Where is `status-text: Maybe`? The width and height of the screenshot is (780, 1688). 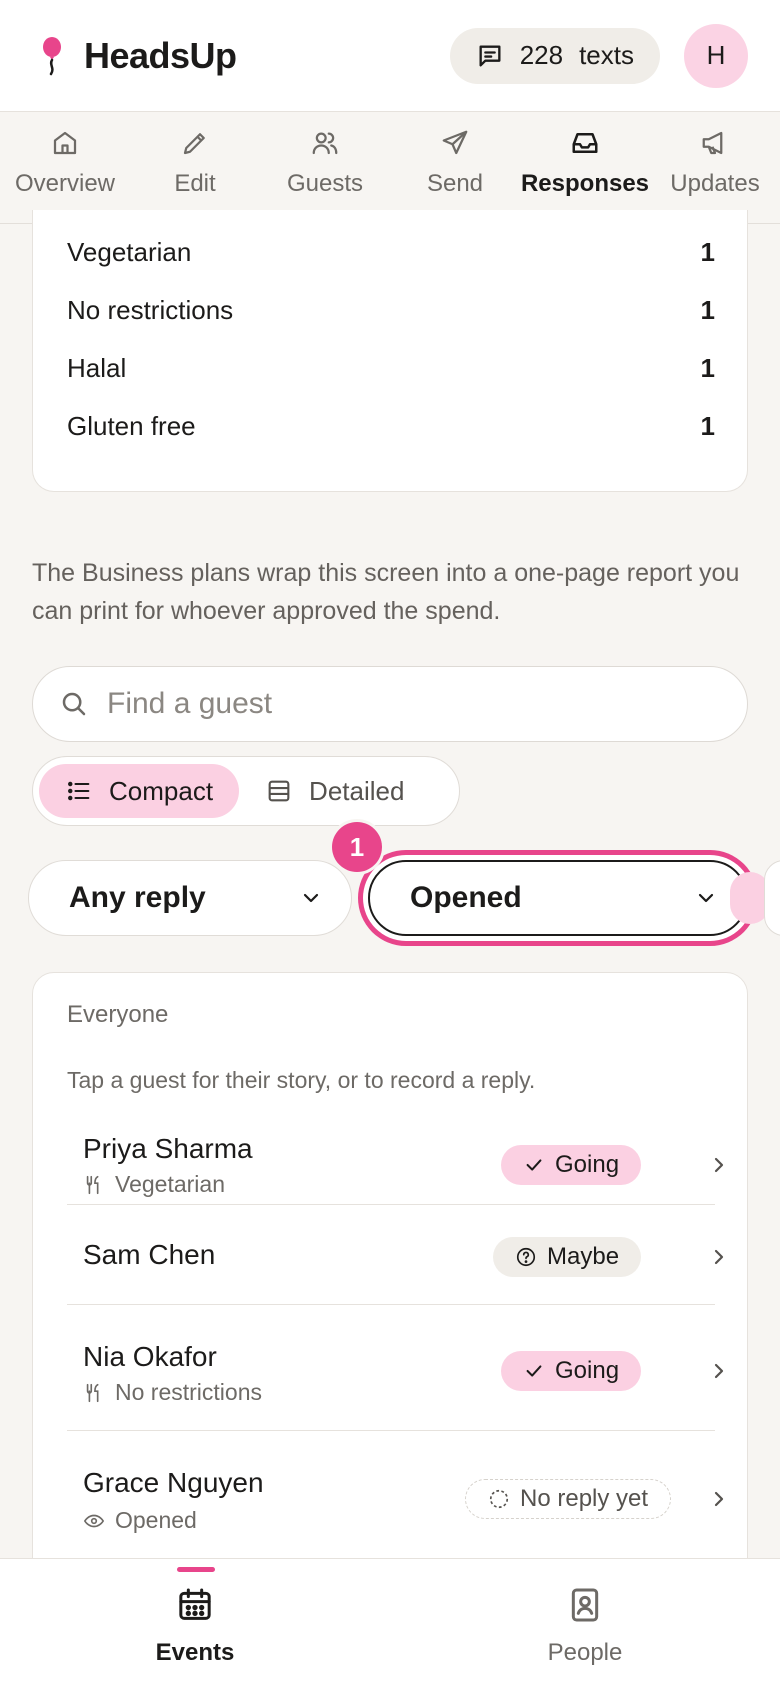
status-text: Maybe is located at coordinates (583, 1256).